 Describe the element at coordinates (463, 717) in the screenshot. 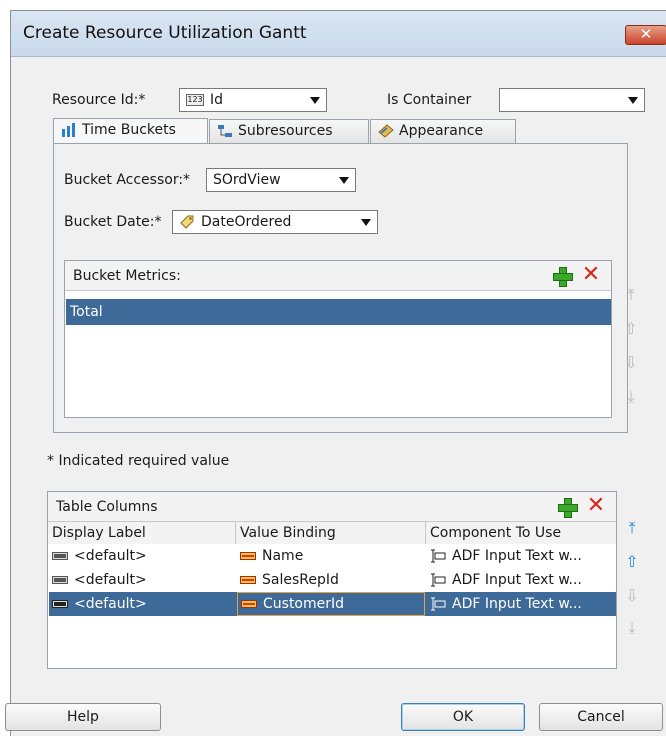

I see `ok-button: OK` at that location.